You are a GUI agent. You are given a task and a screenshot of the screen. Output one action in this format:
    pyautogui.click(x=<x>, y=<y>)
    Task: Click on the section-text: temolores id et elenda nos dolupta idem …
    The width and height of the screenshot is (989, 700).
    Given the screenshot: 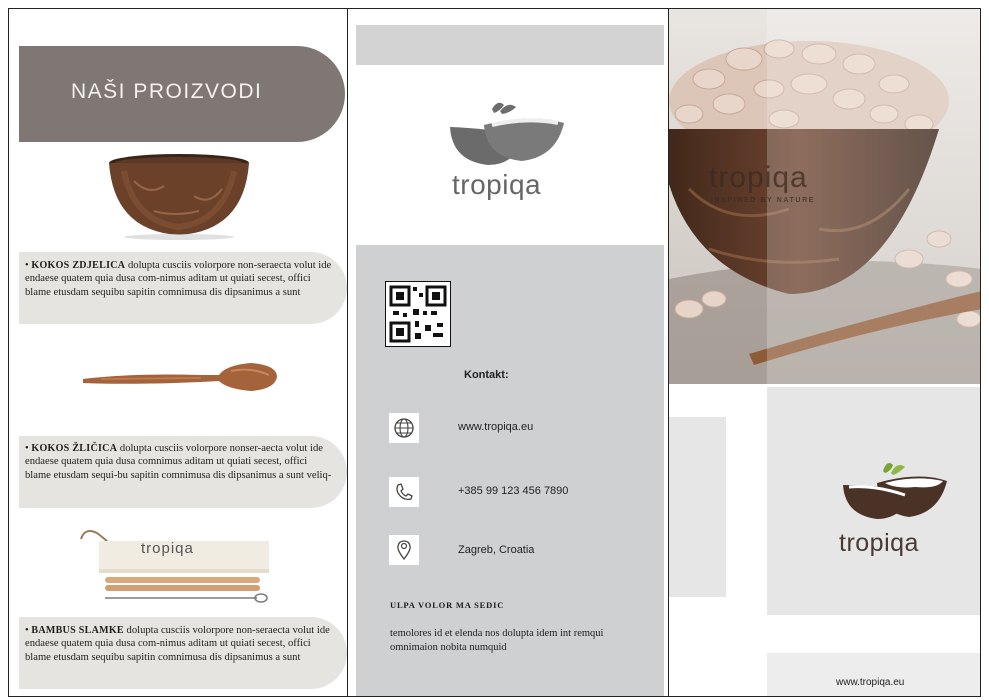 What is the action you would take?
    pyautogui.click(x=497, y=640)
    